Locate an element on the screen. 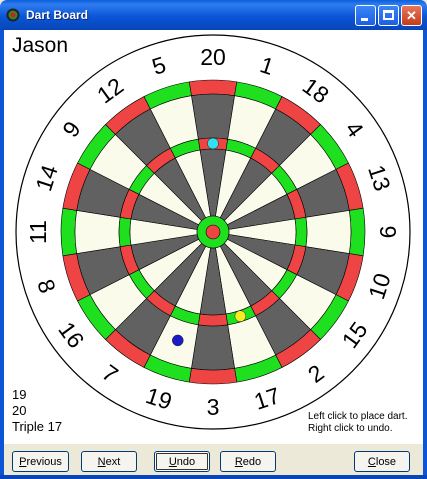 This screenshot has height=479, width=427. board-number: 3 is located at coordinates (213, 407).